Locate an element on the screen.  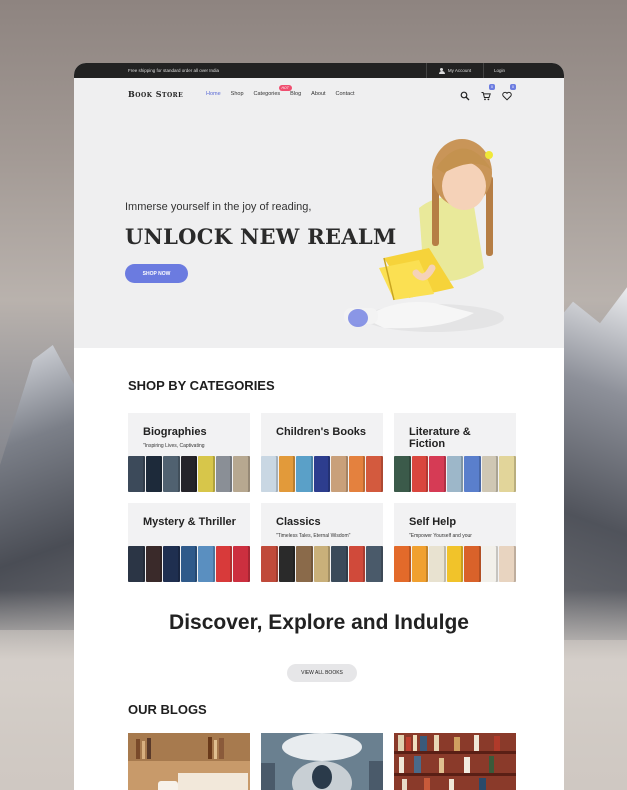
category-title: Mystery & Thriller is located at coordinates (189, 522).